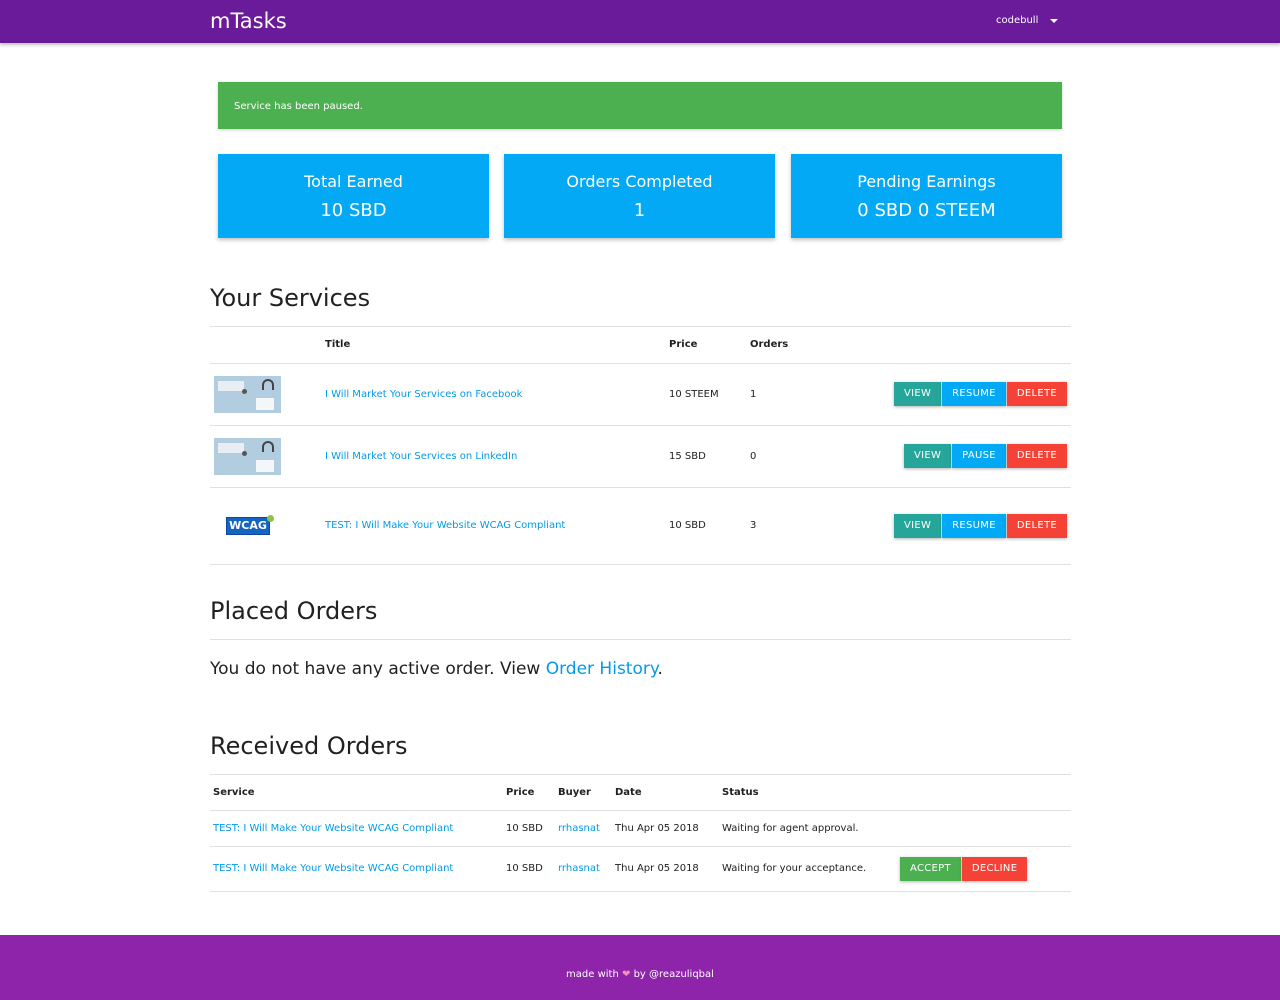  What do you see at coordinates (979, 456) in the screenshot?
I see `pause-button: PAUSE` at bounding box center [979, 456].